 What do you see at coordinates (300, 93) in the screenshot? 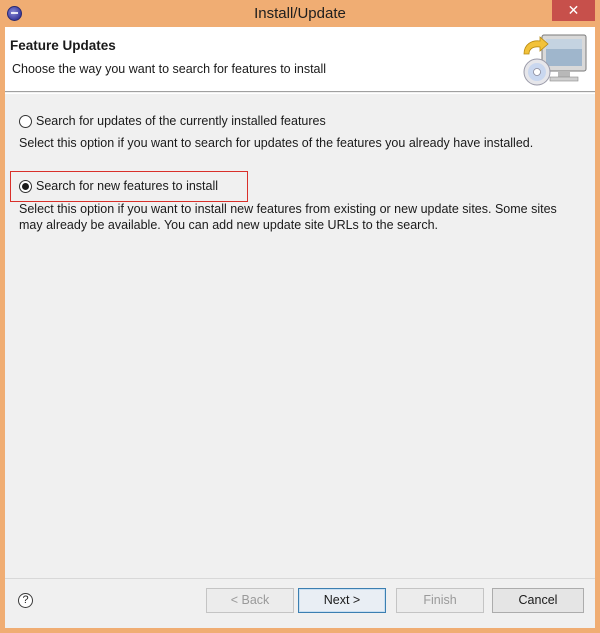
I see `header-divider` at bounding box center [300, 93].